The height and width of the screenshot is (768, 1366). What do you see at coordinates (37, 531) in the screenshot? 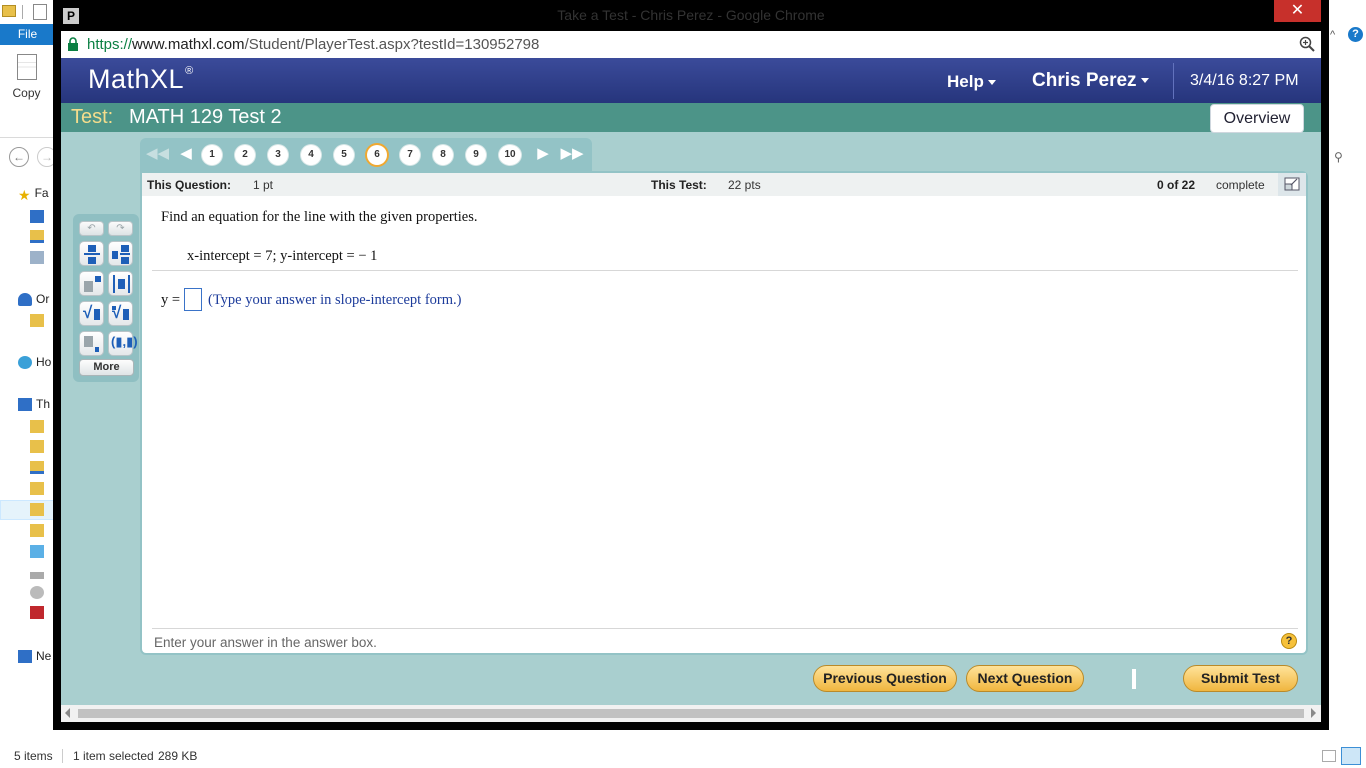
I see `videos-folder-icon` at bounding box center [37, 531].